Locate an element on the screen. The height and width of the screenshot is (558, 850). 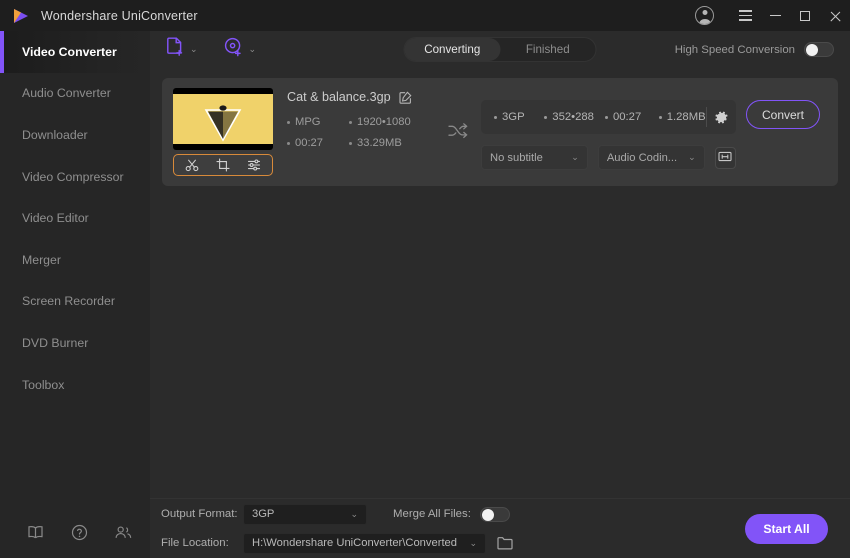
sidebar-item-label: Video Converter is located at coordinates (69, 51).